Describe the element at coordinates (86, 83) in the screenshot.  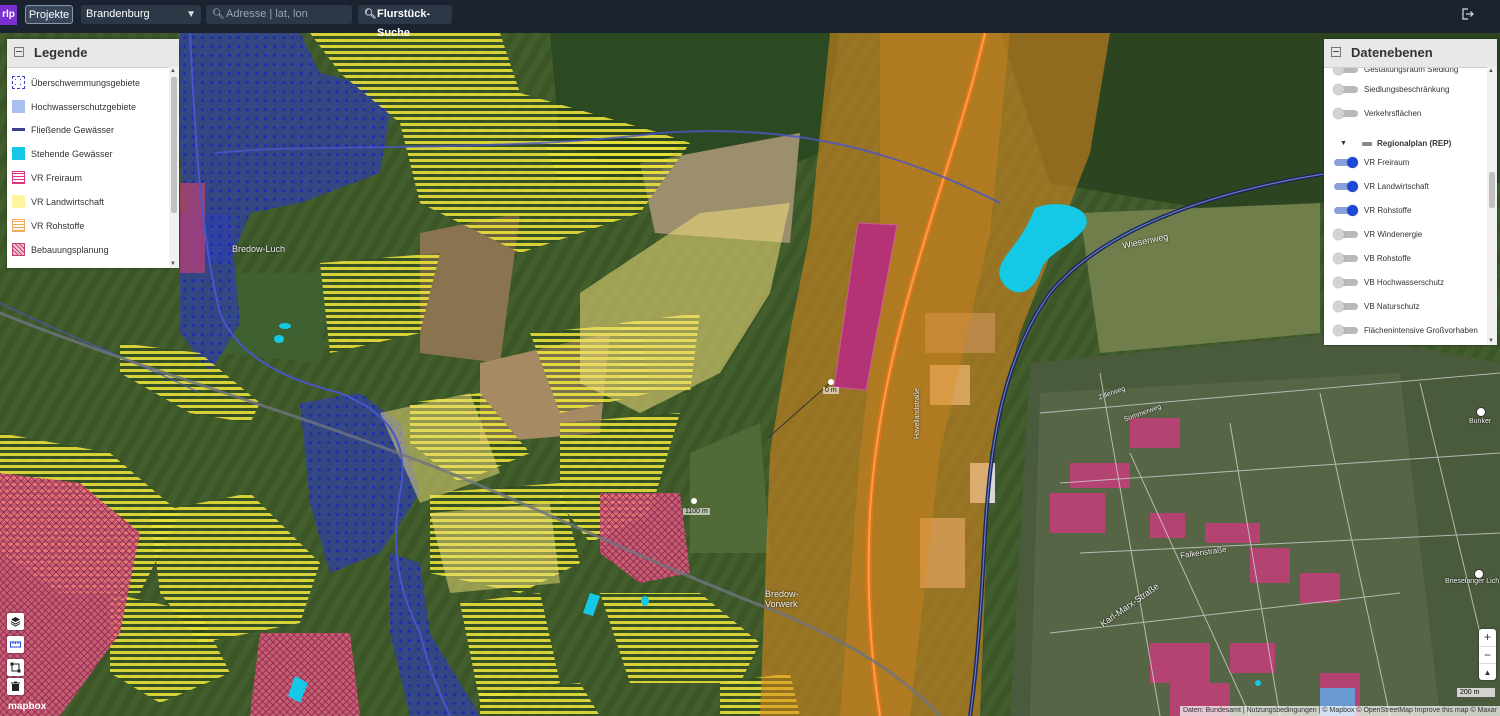
I see `legend-item-label: Überschwemmungsgebiete` at that location.